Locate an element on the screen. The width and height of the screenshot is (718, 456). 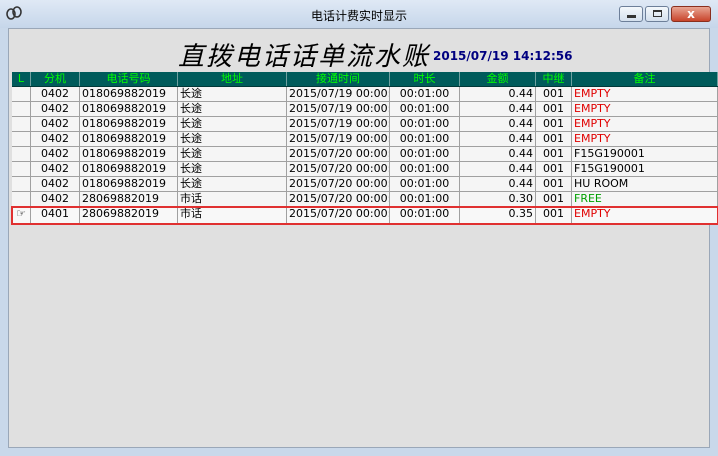
maximize-button is located at coordinates (657, 14).